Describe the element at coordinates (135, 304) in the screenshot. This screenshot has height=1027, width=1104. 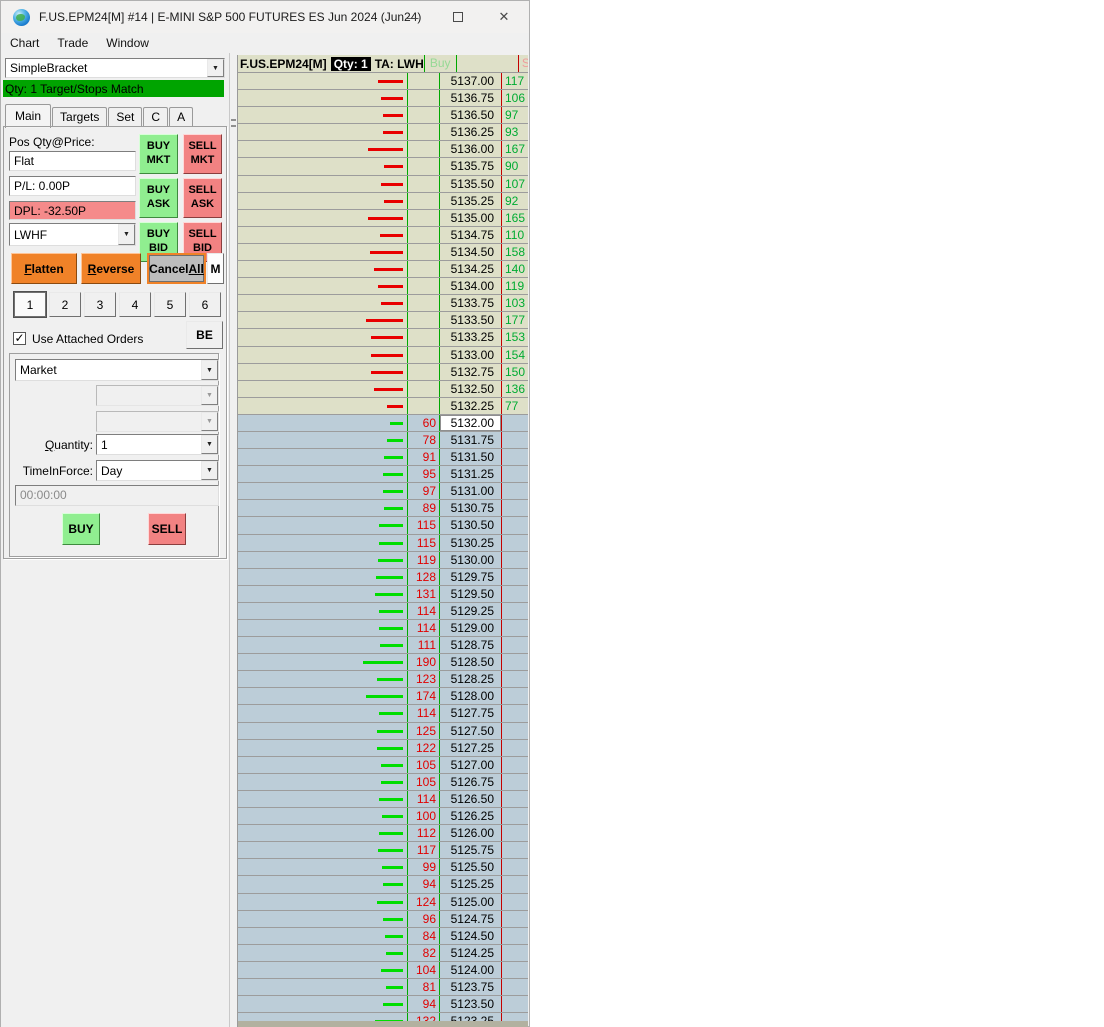
I see `preset-button-4: 4` at that location.